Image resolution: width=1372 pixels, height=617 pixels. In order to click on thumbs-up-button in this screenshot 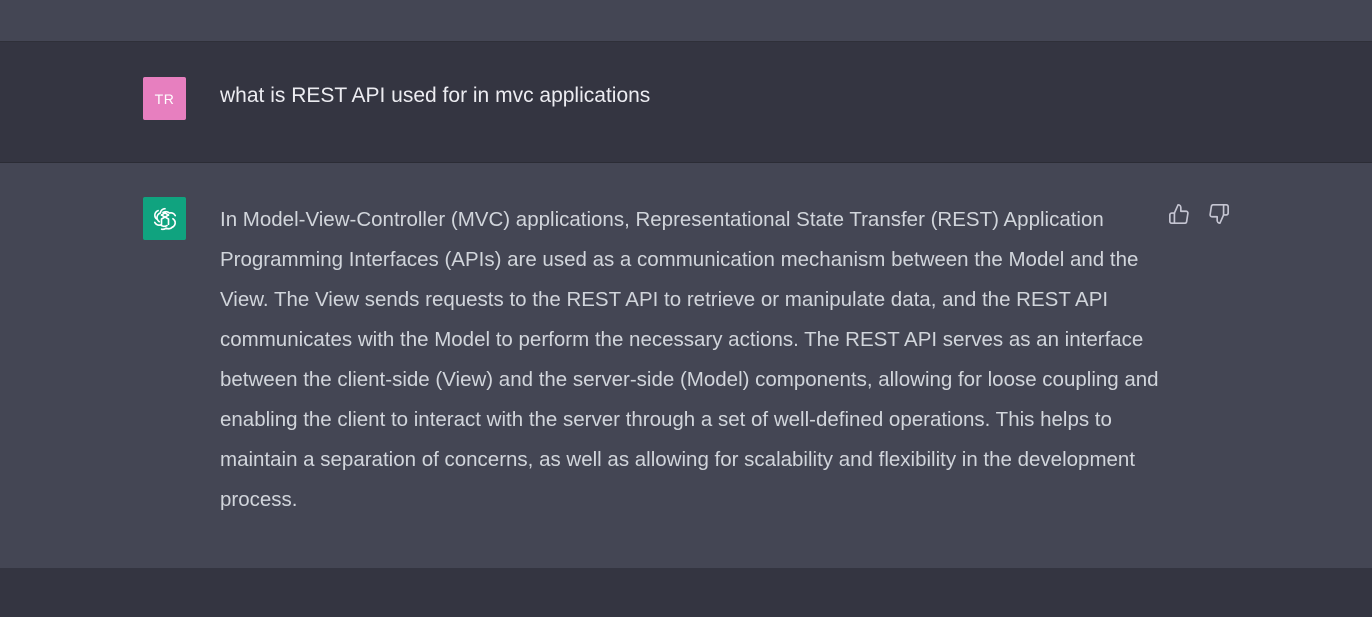, I will do `click(1179, 214)`.